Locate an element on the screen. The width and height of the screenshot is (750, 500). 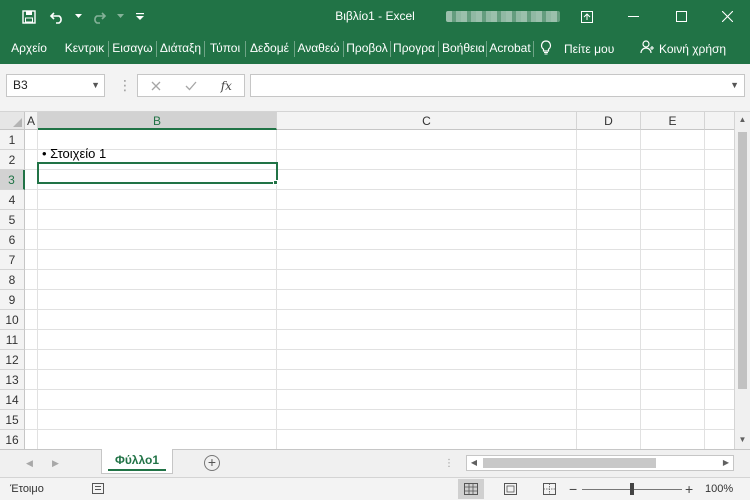
formula-bar: B3 ▼ ⋮ fx ▼ is located at coordinates (375, 88).